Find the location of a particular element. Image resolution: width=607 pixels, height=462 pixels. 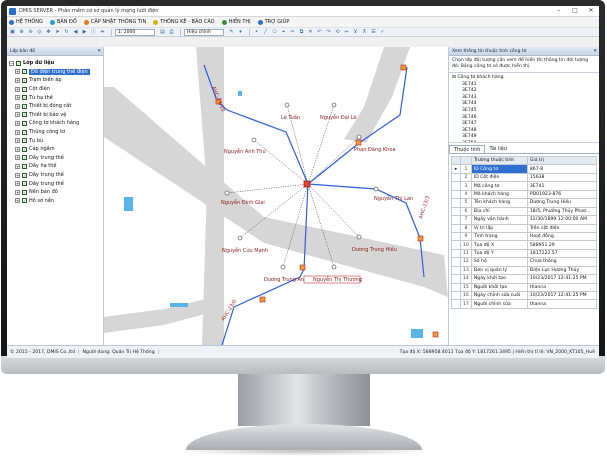

table-row: 3 Mã công tơ 3E741 is located at coordinates (524, 186).